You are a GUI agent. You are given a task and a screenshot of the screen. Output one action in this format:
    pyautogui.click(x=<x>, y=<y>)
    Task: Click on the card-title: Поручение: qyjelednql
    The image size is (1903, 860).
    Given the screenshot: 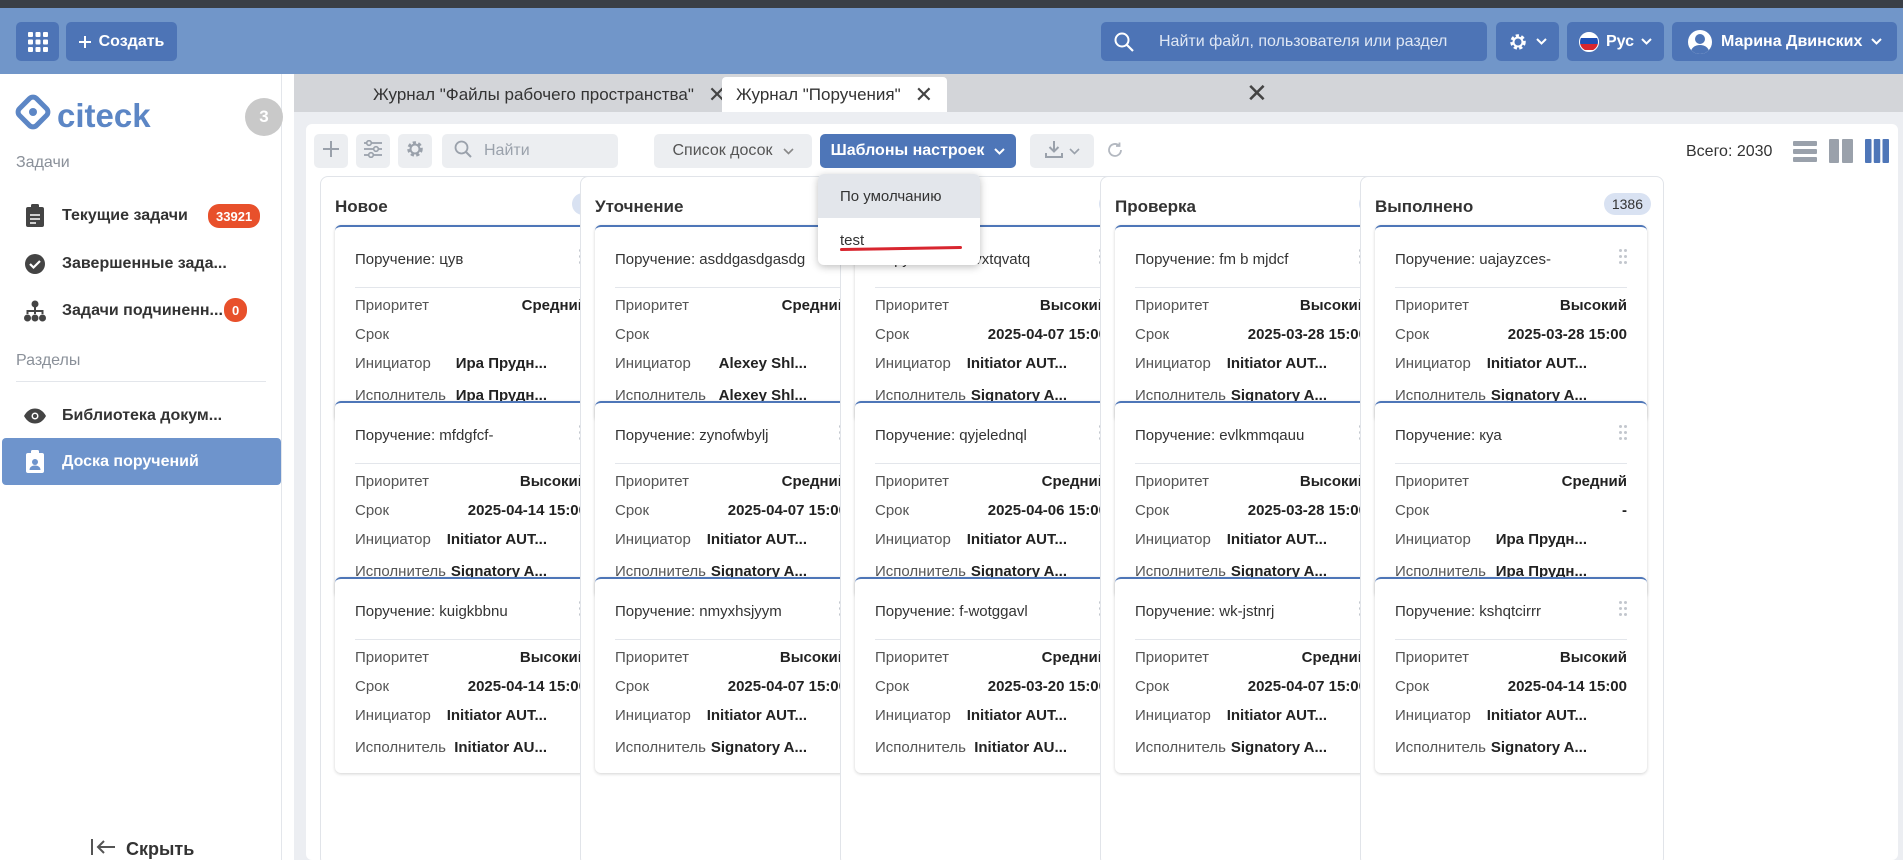 What is the action you would take?
    pyautogui.click(x=951, y=435)
    